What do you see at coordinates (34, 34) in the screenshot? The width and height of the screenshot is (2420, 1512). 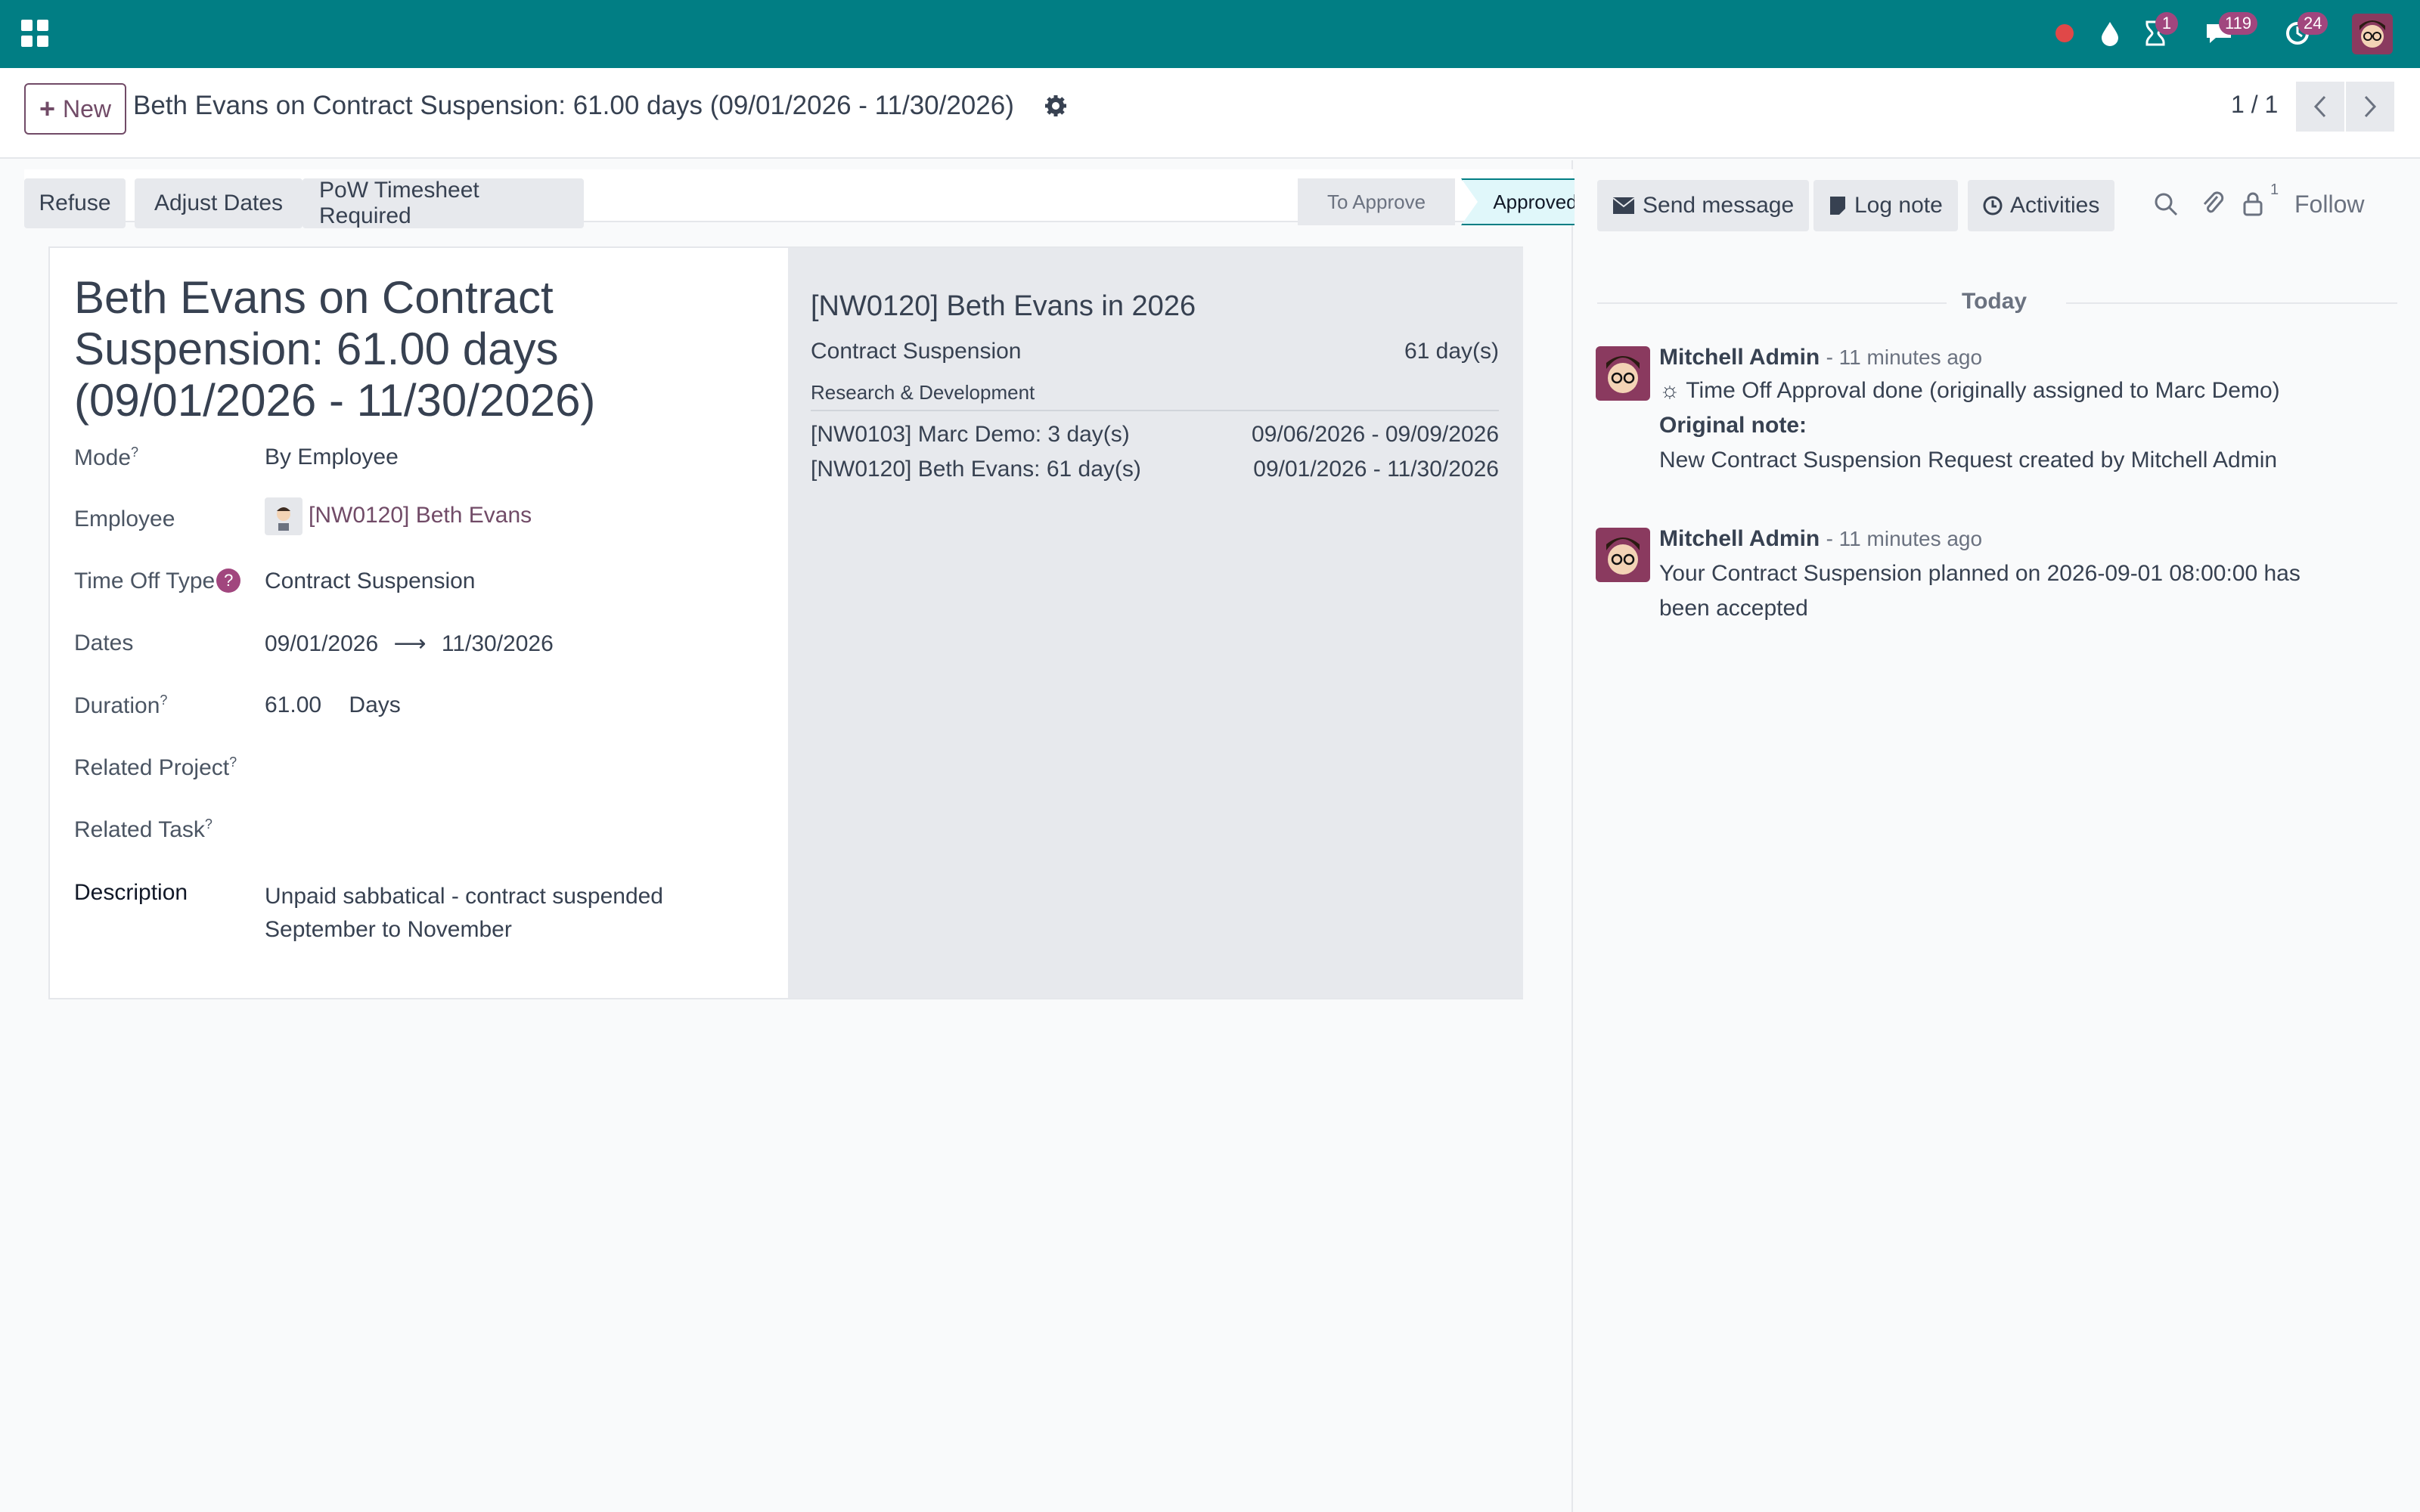 I see `apps-menu-icon` at bounding box center [34, 34].